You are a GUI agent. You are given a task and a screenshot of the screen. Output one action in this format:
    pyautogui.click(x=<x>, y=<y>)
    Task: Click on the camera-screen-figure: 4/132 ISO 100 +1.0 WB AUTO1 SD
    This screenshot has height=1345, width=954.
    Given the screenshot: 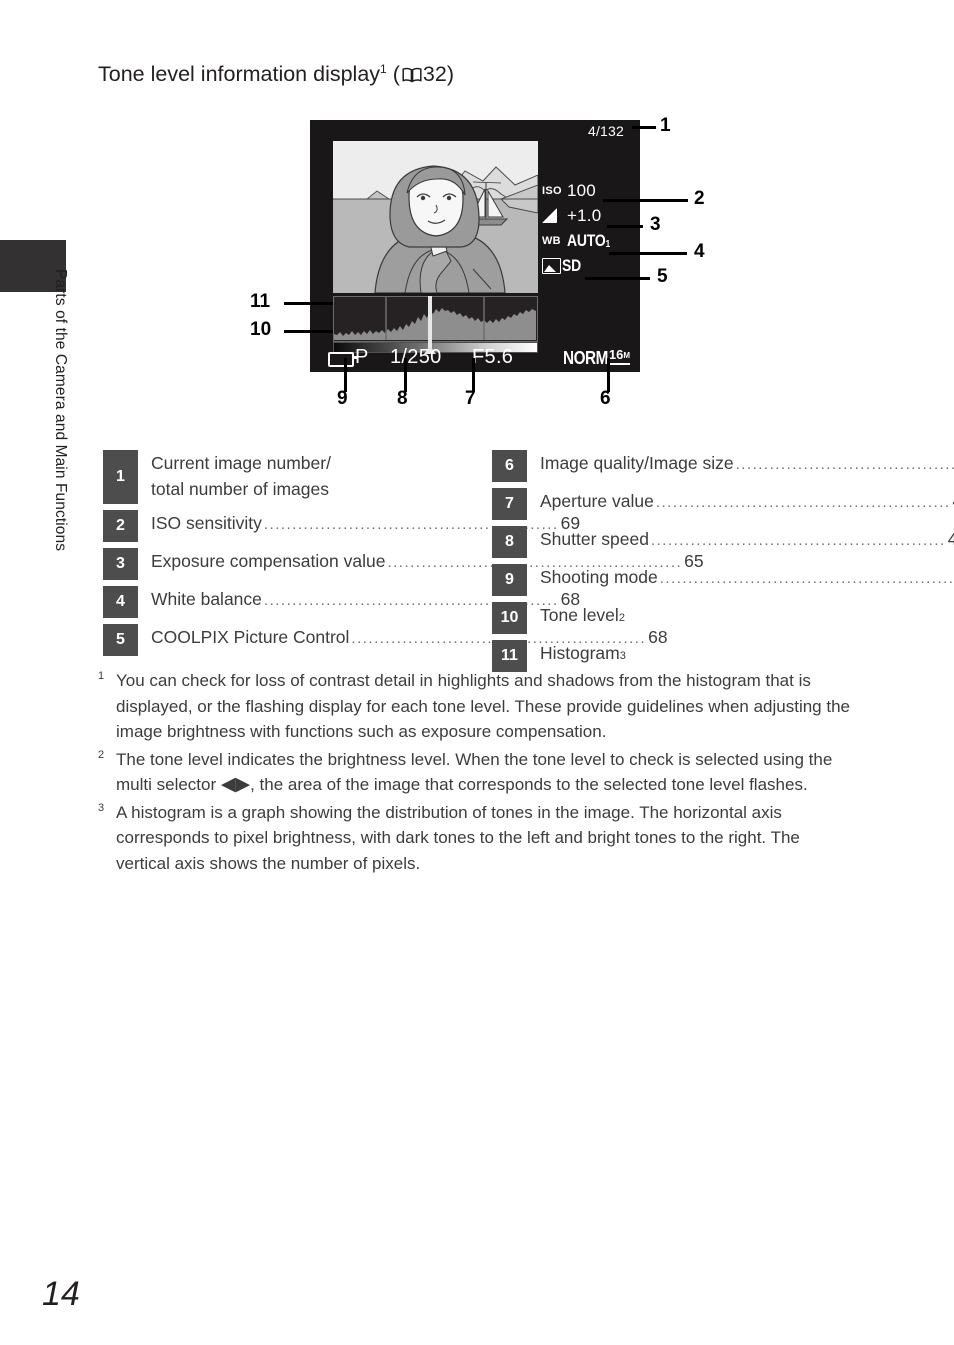 What is the action you would take?
    pyautogui.click(x=475, y=246)
    